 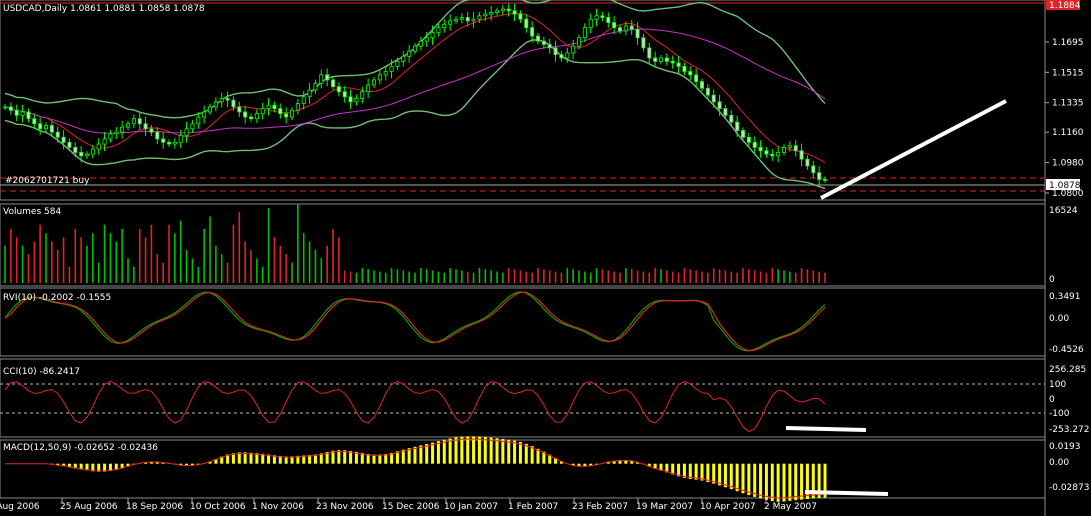 I want to click on macd-annotation-line, so click(x=846, y=493).